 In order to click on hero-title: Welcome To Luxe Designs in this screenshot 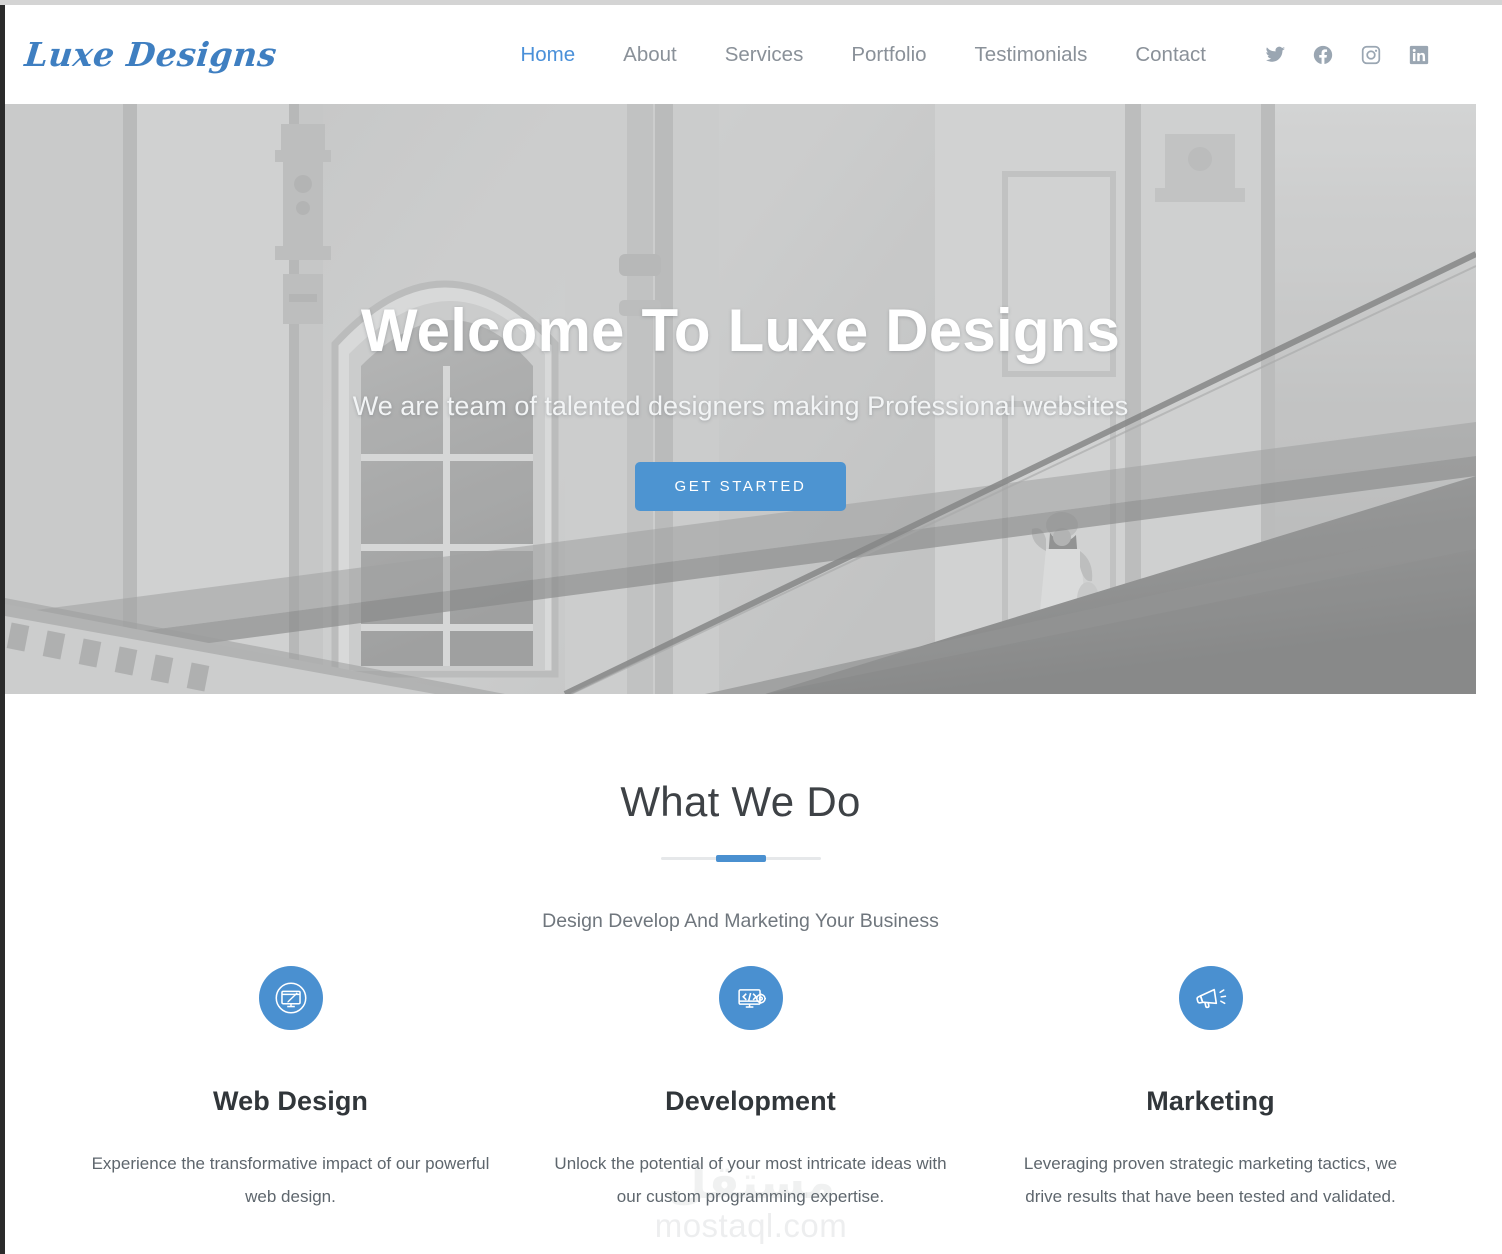, I will do `click(740, 330)`.